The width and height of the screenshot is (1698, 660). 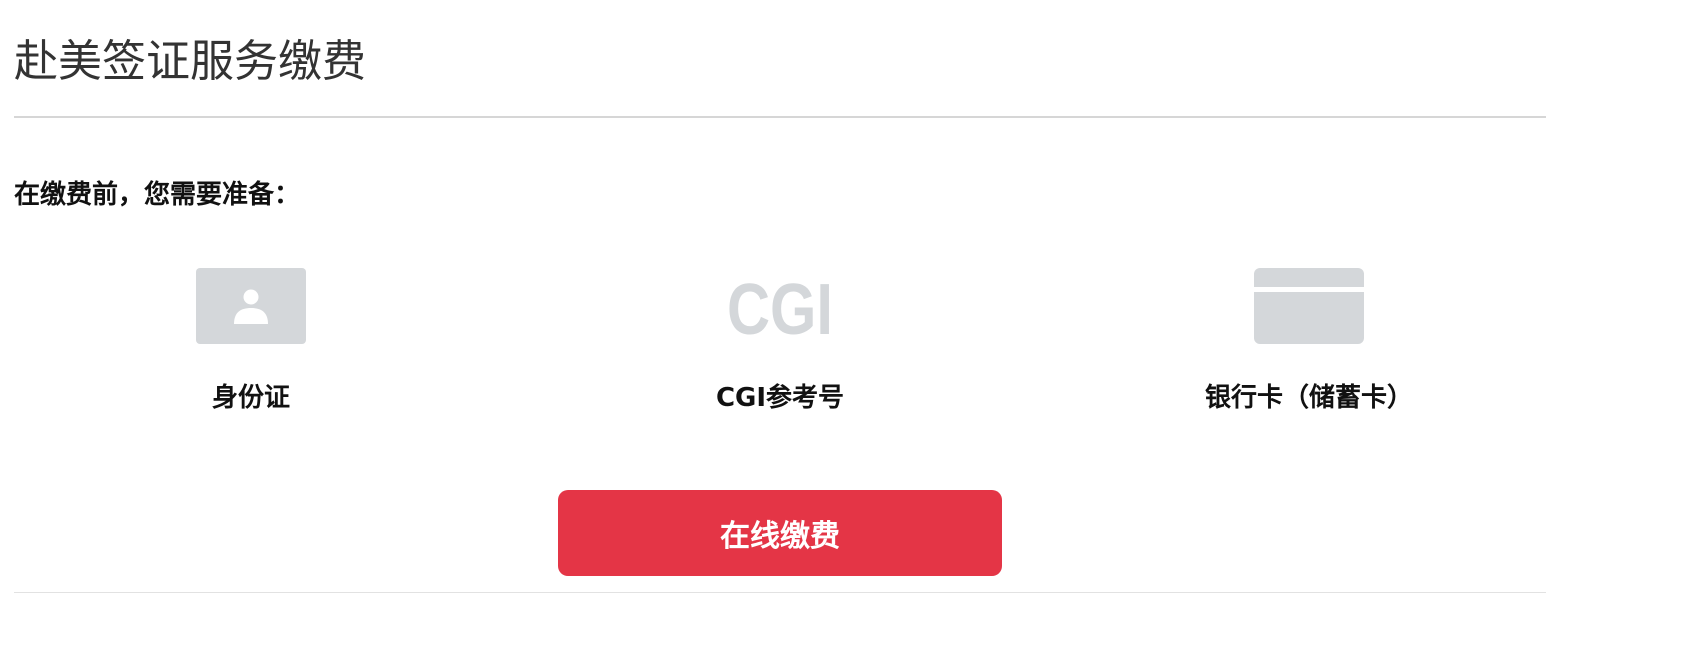 What do you see at coordinates (780, 592) in the screenshot?
I see `bottom-divider` at bounding box center [780, 592].